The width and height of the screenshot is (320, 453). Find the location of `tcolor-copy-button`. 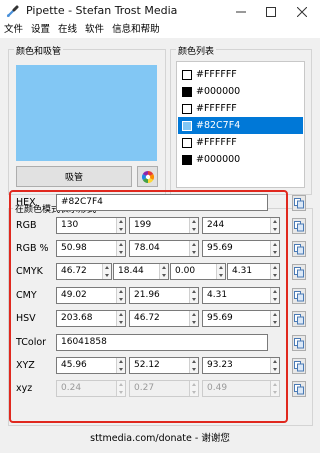

tcolor-copy-button is located at coordinates (299, 343).